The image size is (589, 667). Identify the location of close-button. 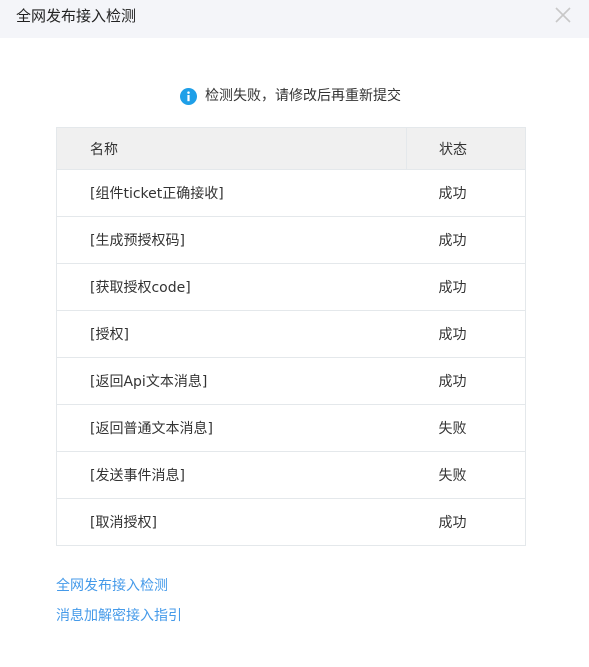
(563, 15).